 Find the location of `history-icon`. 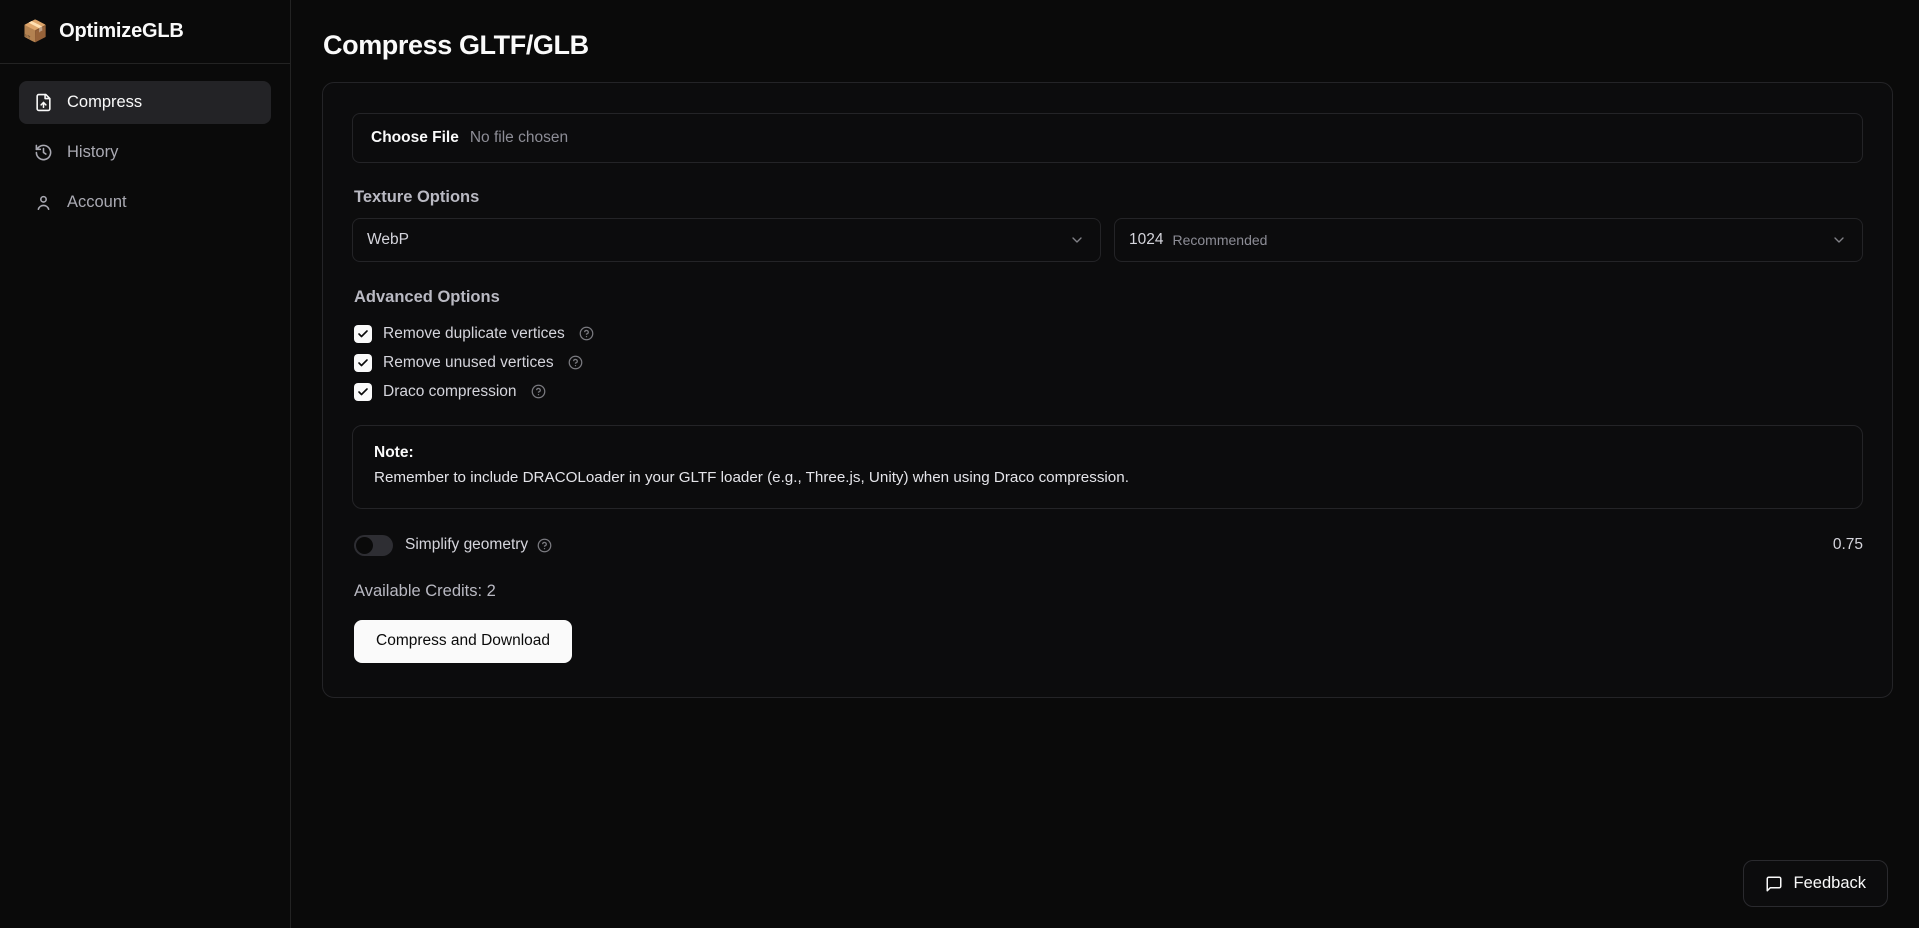

history-icon is located at coordinates (43, 152).